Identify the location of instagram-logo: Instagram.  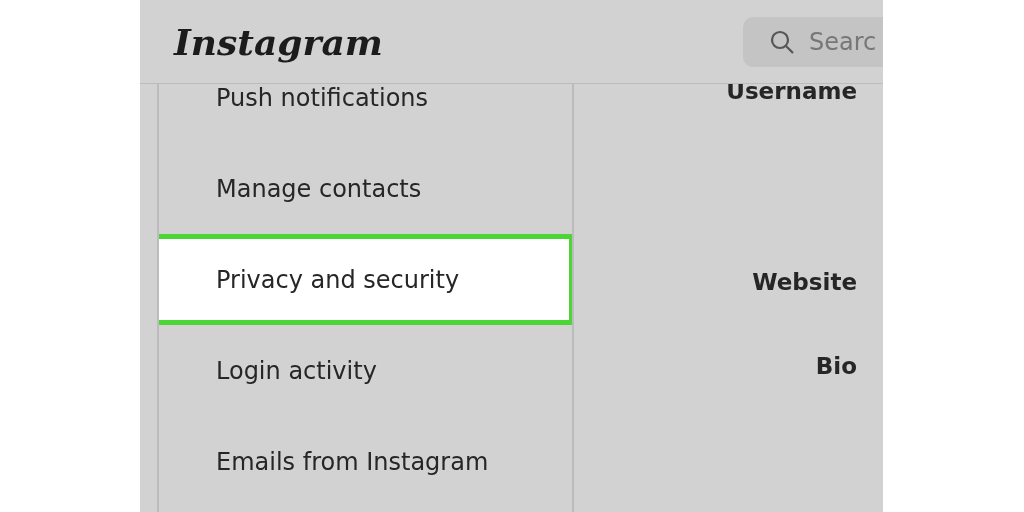
(278, 41).